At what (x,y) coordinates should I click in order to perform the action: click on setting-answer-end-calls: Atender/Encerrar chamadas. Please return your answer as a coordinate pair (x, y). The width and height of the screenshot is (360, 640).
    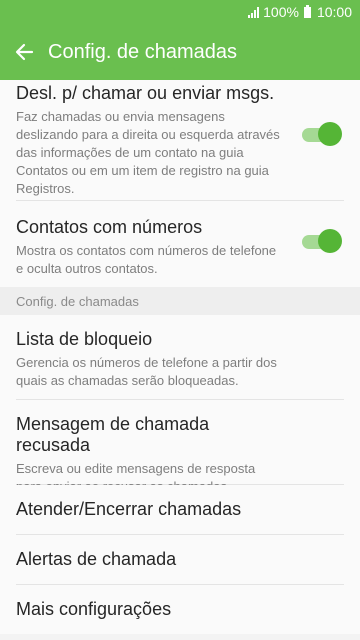
    Looking at the image, I should click on (180, 509).